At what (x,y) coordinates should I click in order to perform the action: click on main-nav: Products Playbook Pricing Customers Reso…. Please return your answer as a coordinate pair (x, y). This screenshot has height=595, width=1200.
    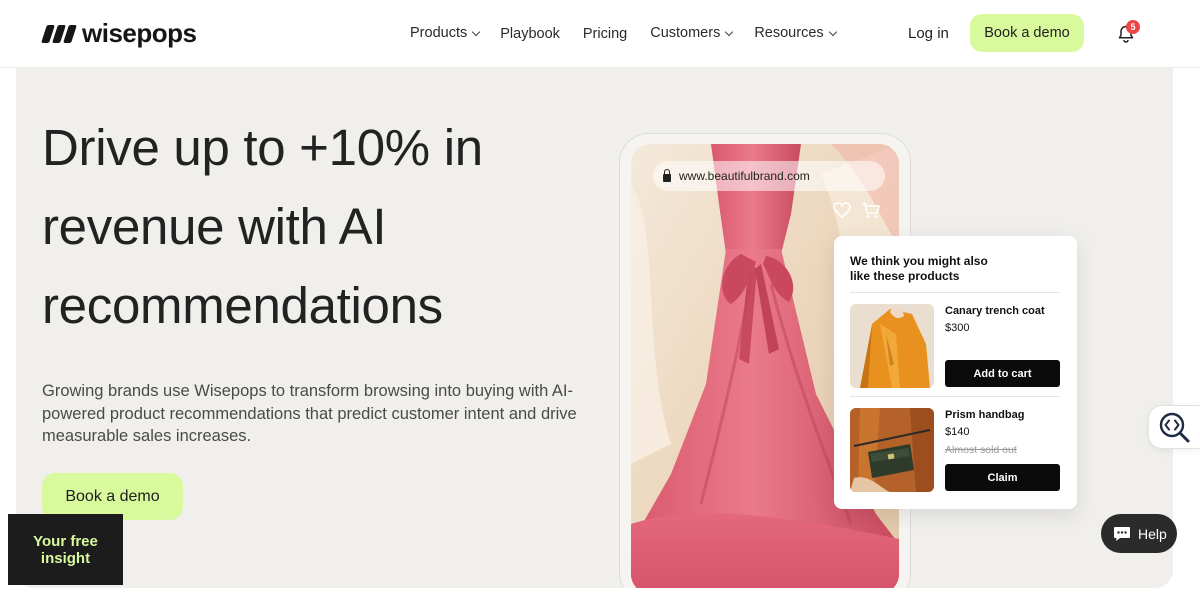
    Looking at the image, I should click on (623, 33).